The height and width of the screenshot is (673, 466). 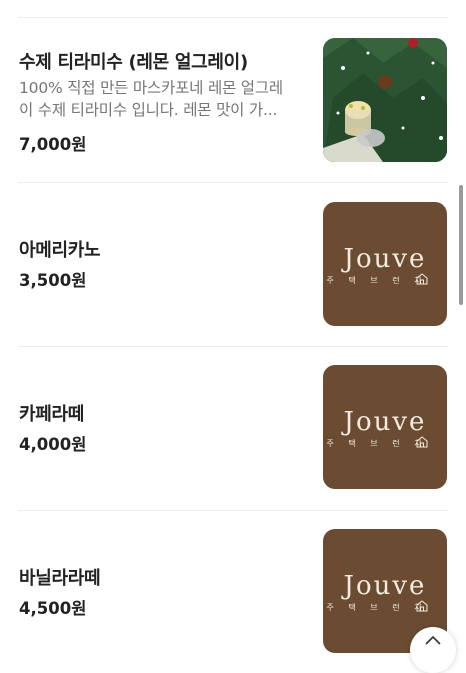 I want to click on scrollbar, so click(x=461, y=245).